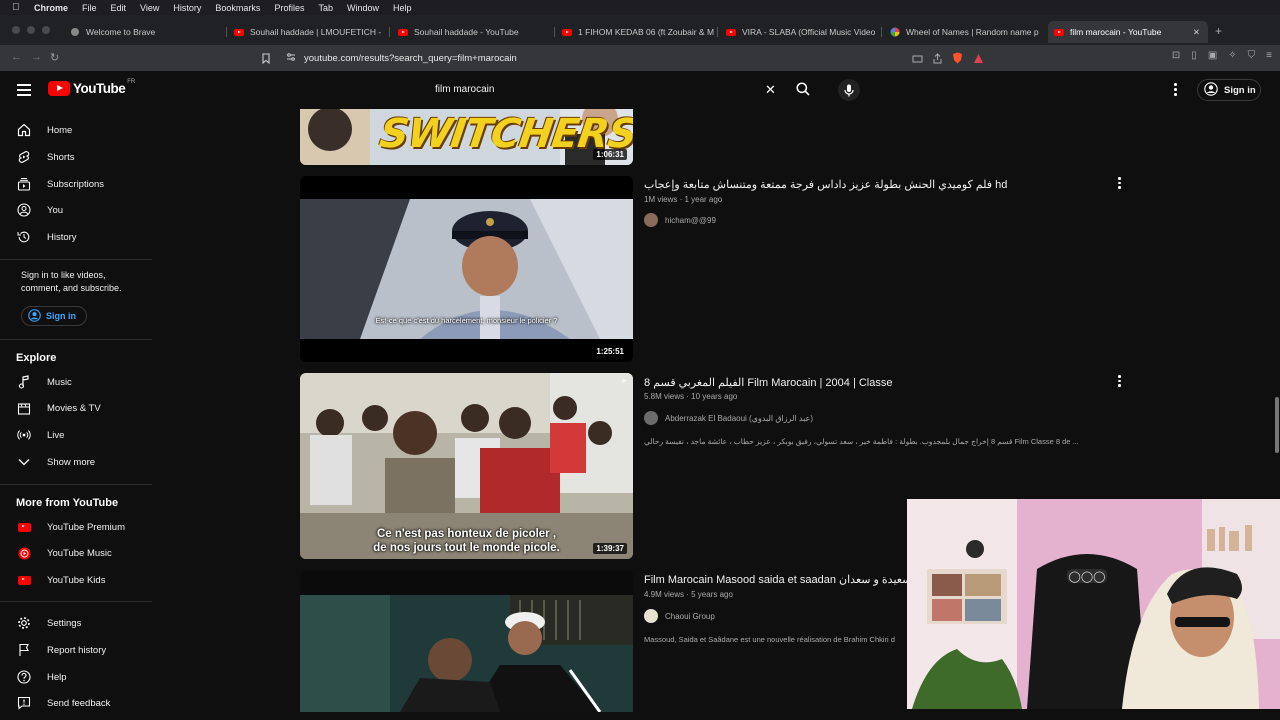 The width and height of the screenshot is (1280, 720). What do you see at coordinates (1212, 55) in the screenshot?
I see `wallet-icon: ▣` at bounding box center [1212, 55].